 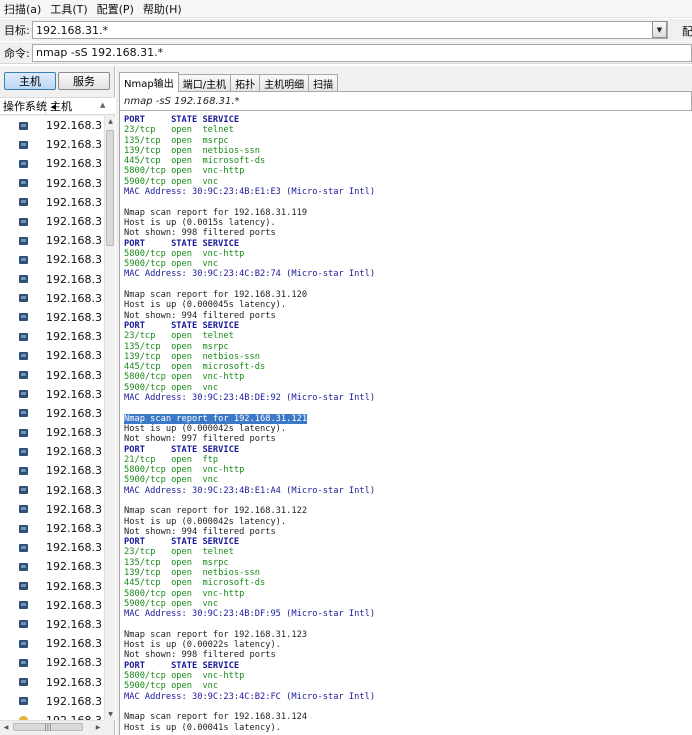 What do you see at coordinates (149, 82) in the screenshot?
I see `tab-nmap-output: Nmap输出` at bounding box center [149, 82].